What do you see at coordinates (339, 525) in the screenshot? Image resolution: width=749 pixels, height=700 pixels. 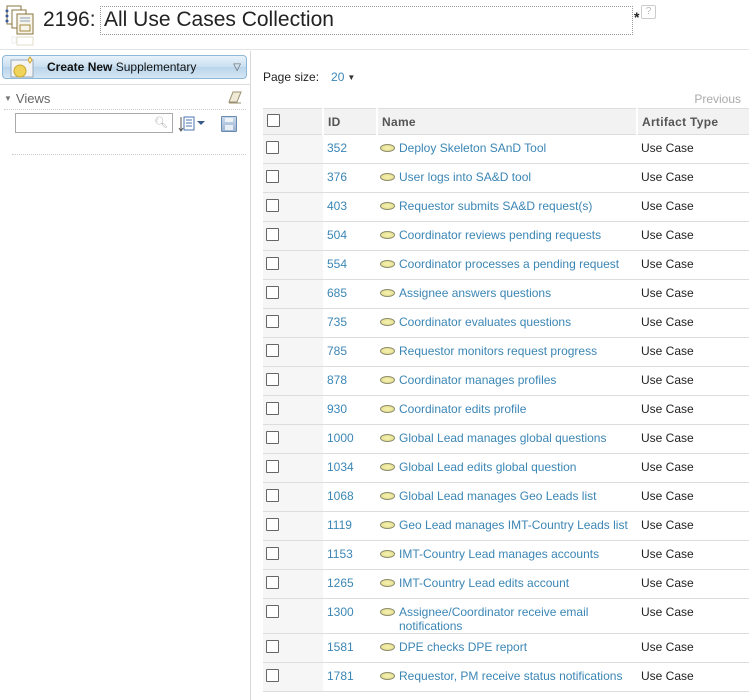 I see `artifact-id-link: 1119` at bounding box center [339, 525].